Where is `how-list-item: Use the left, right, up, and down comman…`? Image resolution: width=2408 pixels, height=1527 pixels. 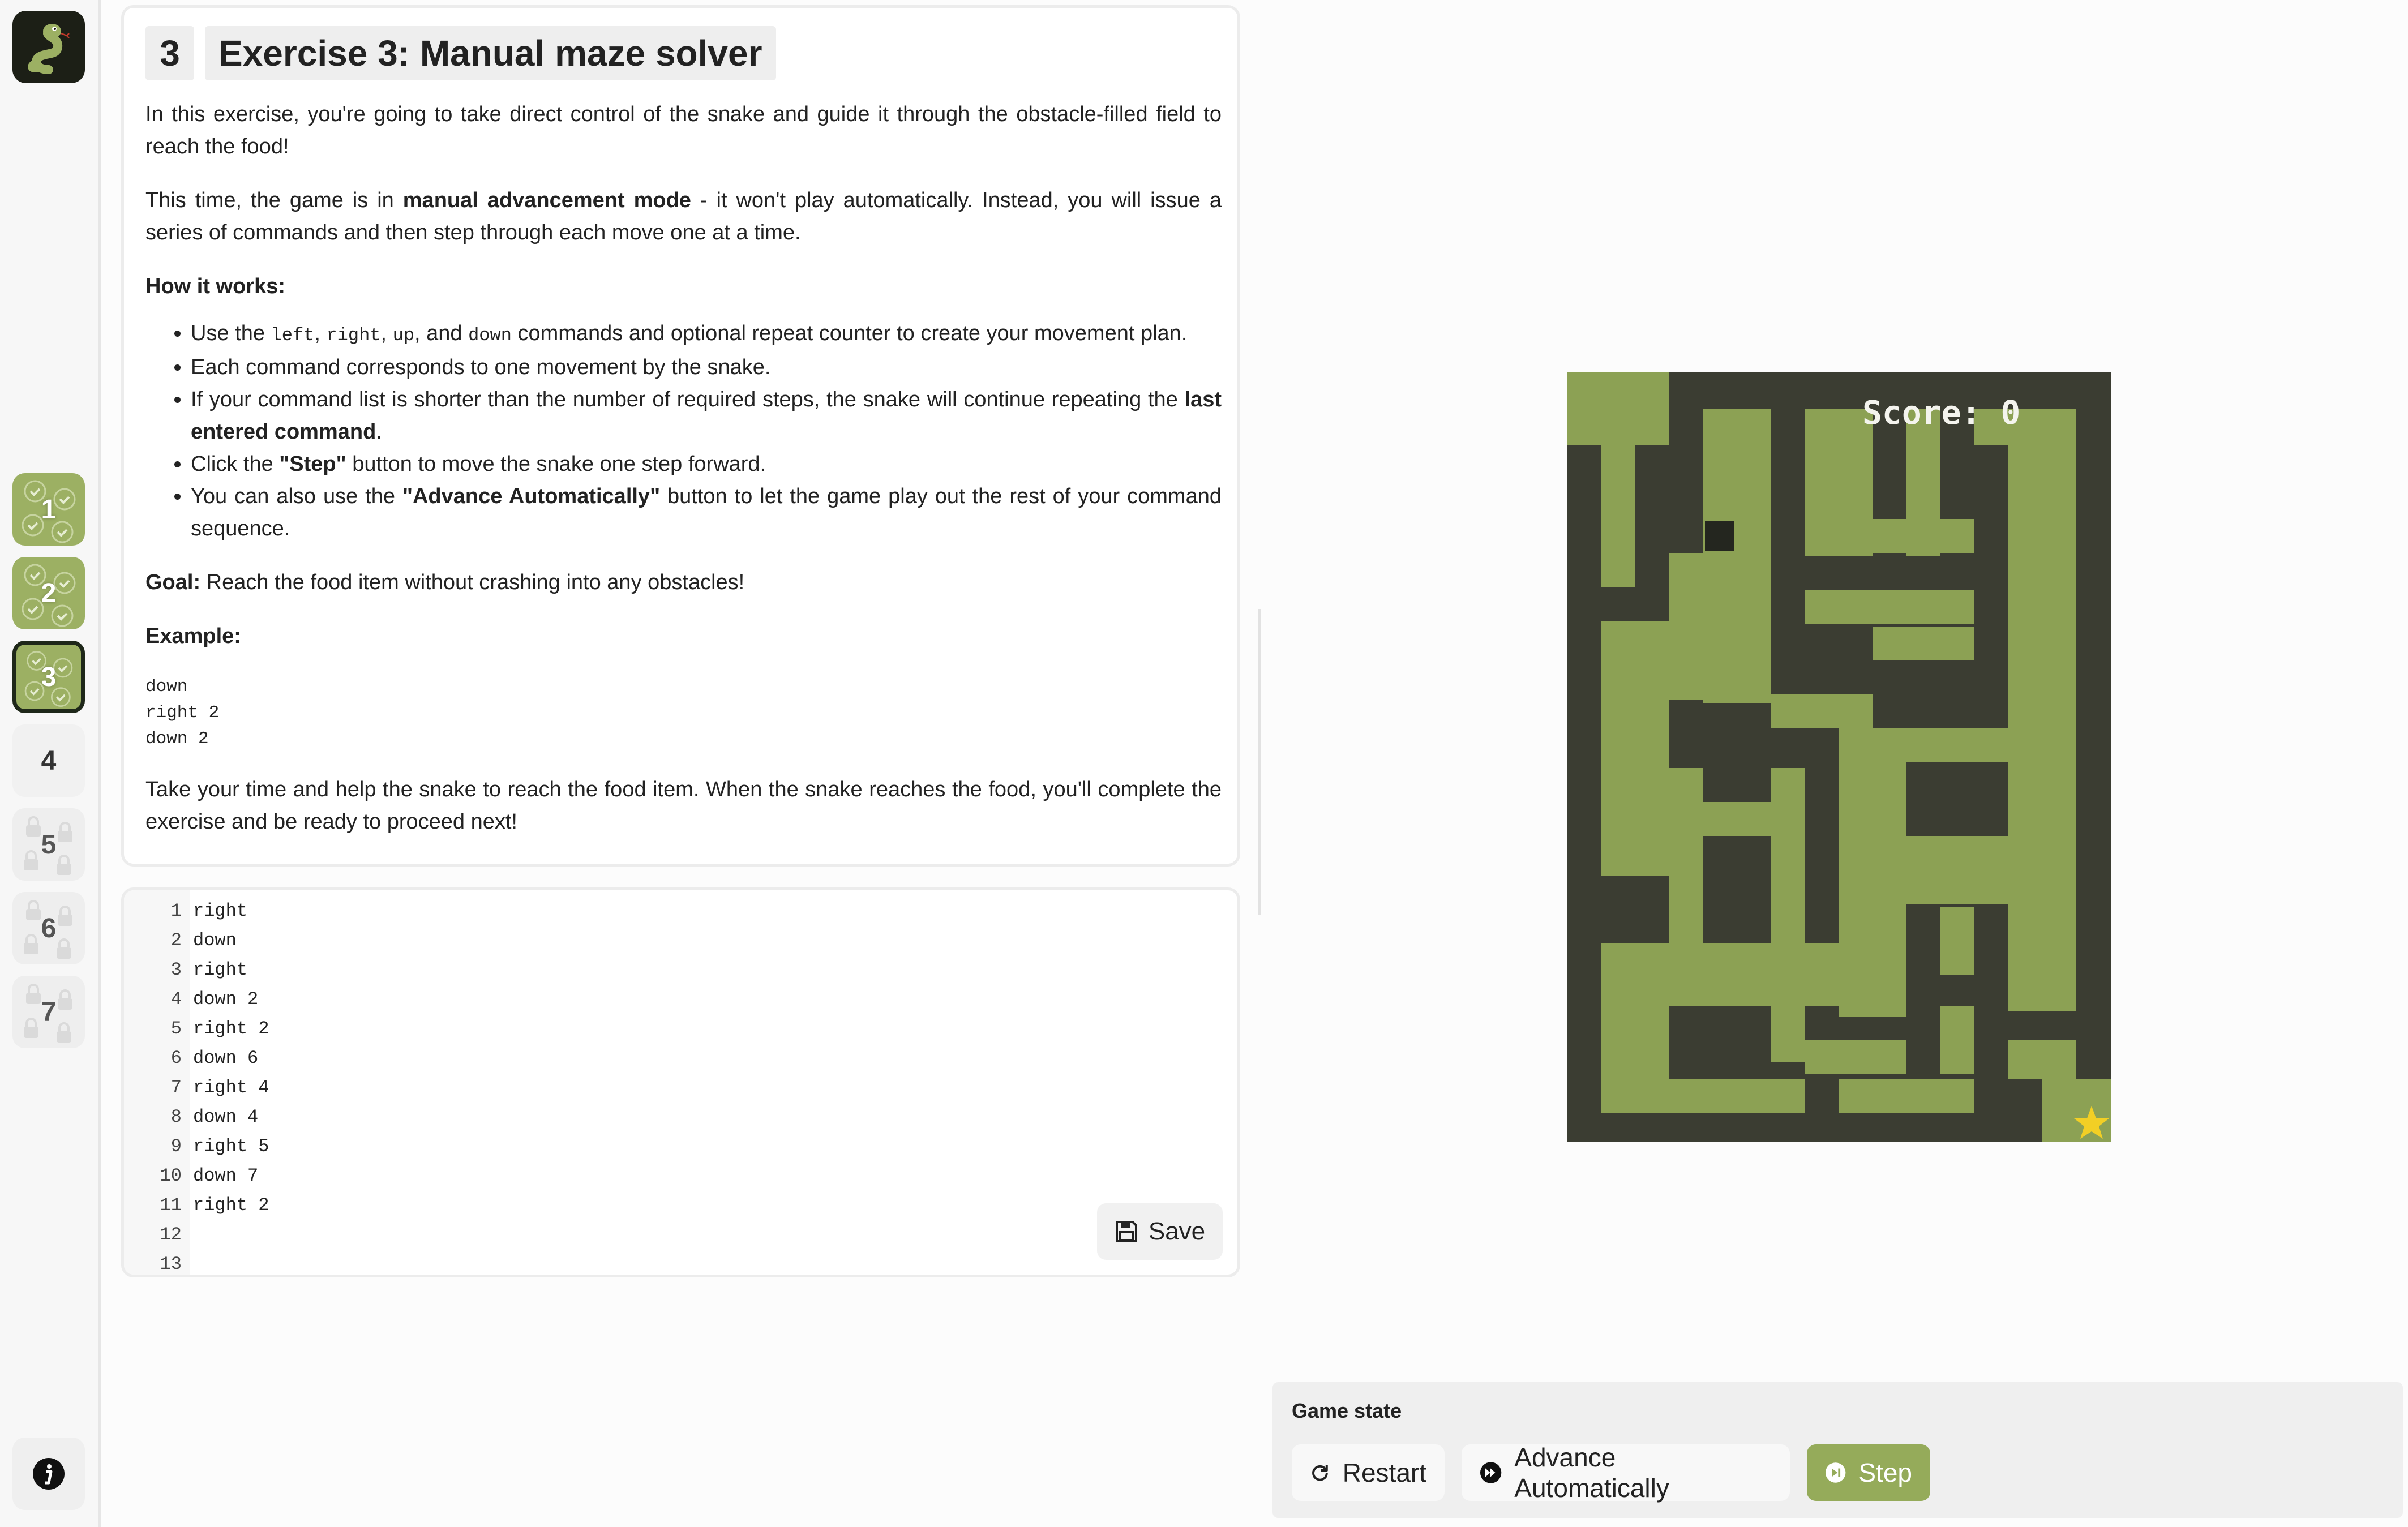 how-list-item: Use the left, right, up, and down comman… is located at coordinates (706, 334).